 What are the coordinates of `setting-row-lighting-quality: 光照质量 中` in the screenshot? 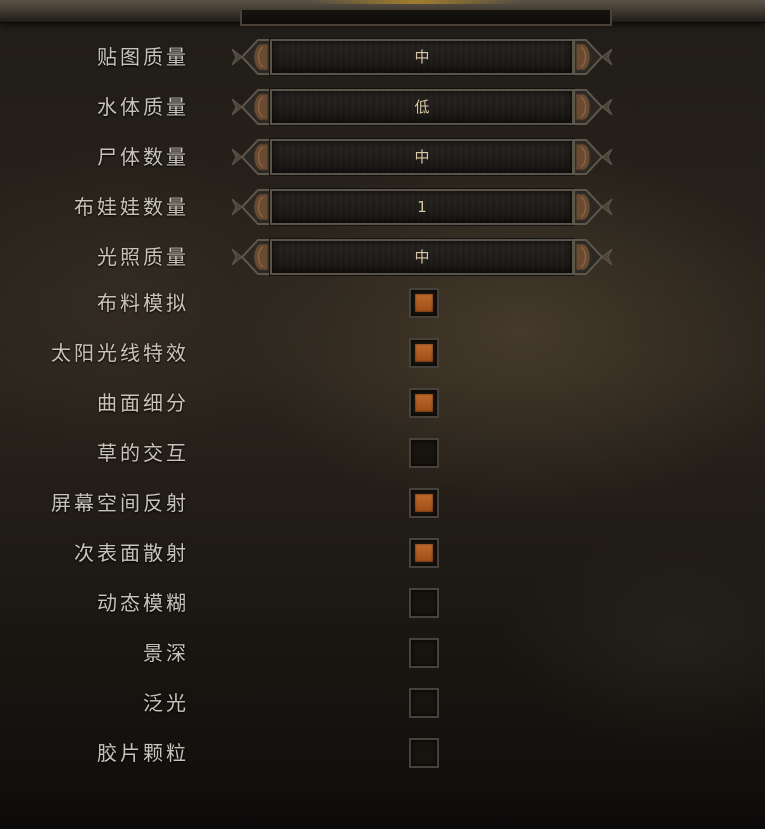 It's located at (382, 257).